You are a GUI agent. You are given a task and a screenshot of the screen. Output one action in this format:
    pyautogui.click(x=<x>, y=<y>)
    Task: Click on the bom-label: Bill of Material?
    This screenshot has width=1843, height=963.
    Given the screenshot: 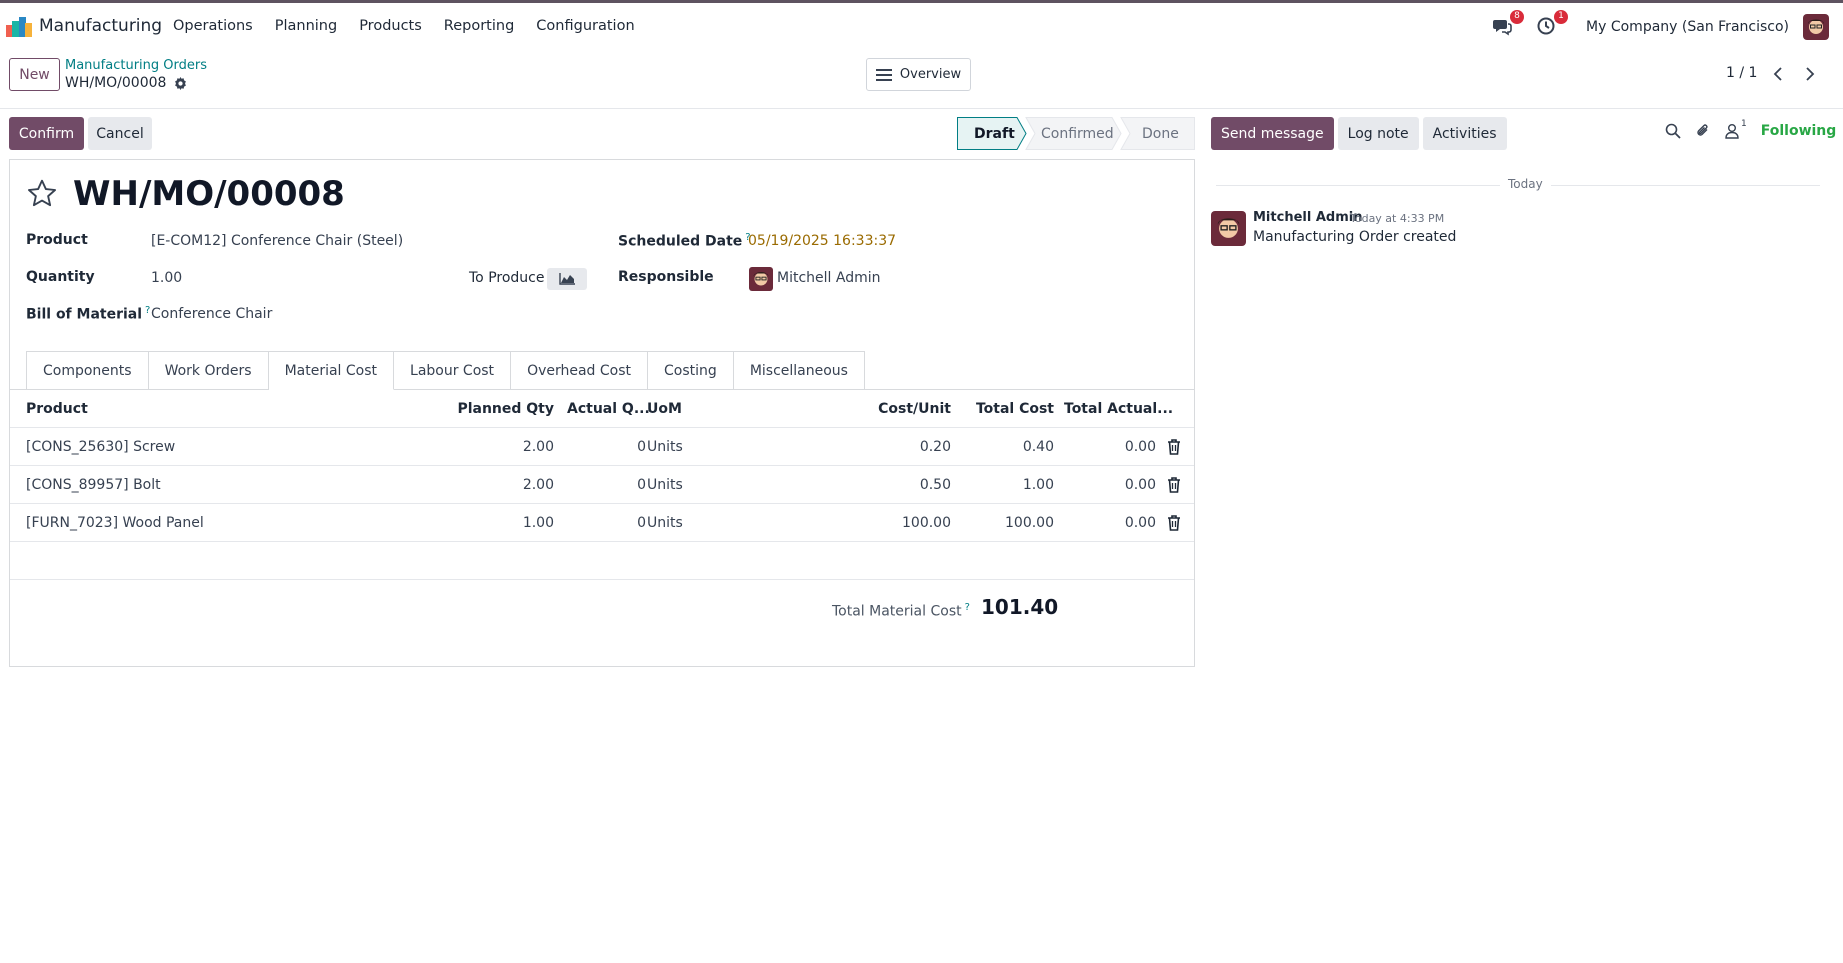 What is the action you would take?
    pyautogui.click(x=88, y=314)
    